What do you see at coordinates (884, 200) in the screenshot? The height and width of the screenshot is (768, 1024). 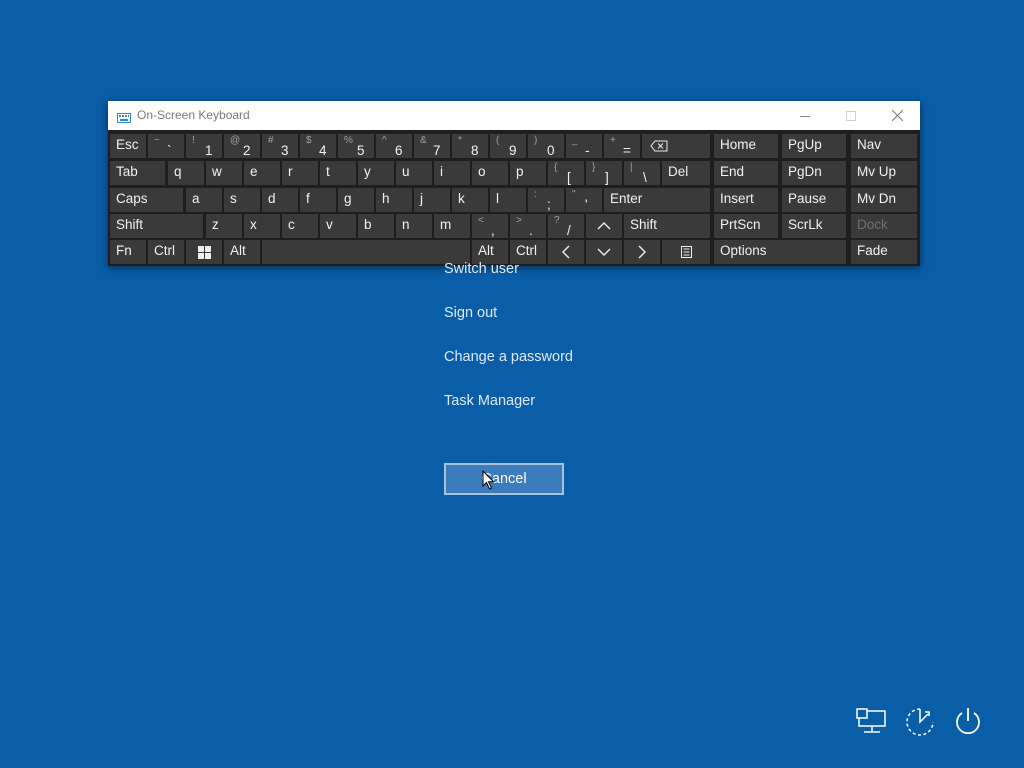 I see `key-mv-dn: Mv Dn` at bounding box center [884, 200].